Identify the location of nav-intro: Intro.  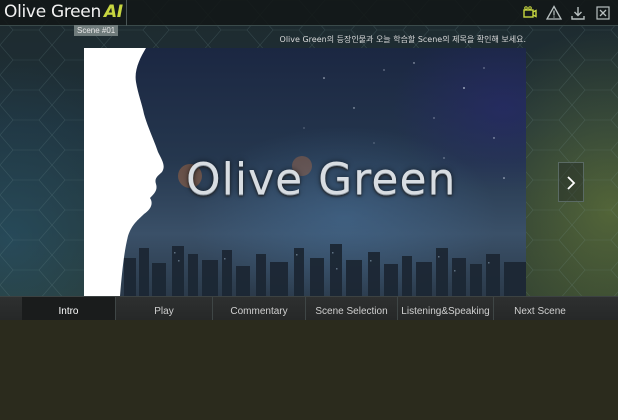
(68, 309).